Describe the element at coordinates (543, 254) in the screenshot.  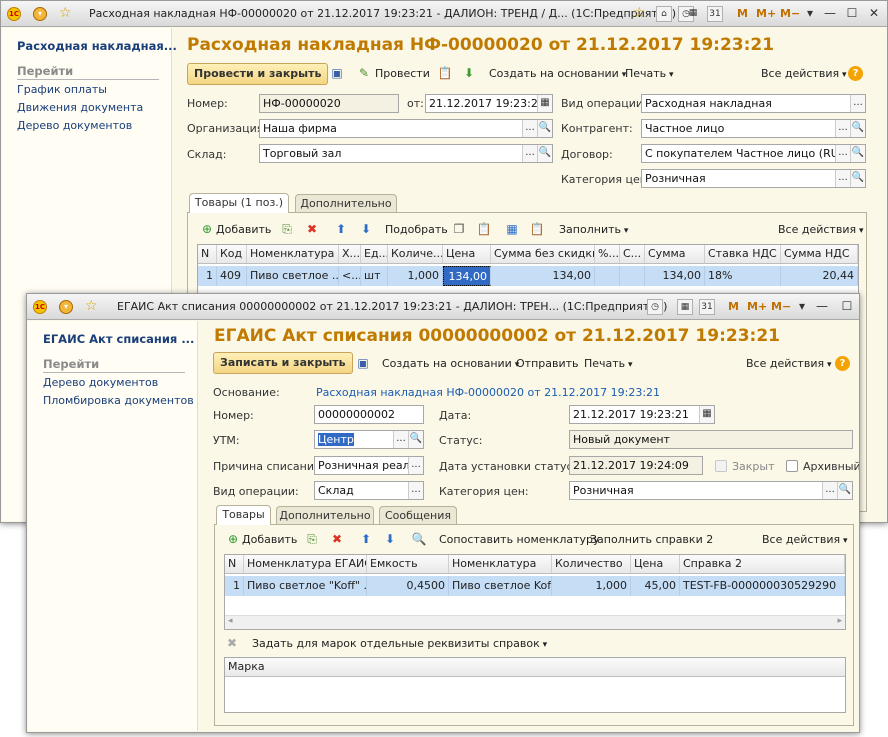
I see `col-sum-no-discount: Сумма без скидки` at that location.